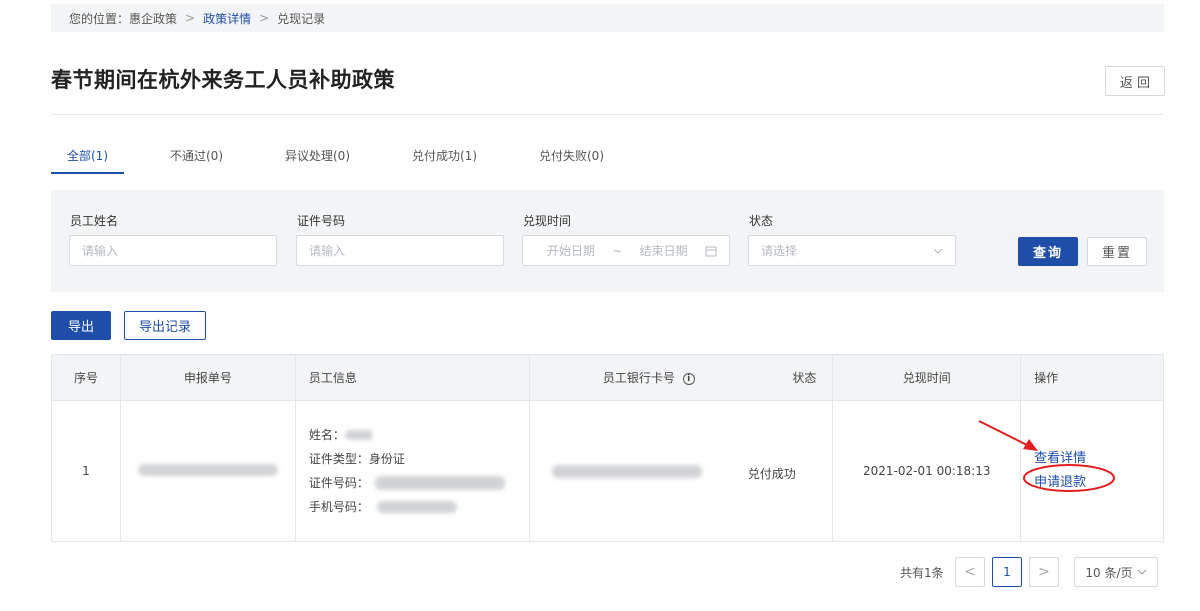 The height and width of the screenshot is (611, 1200). What do you see at coordinates (626, 250) in the screenshot?
I see `redeem-time-range-picker: 开始日期 ~ 结束日期` at bounding box center [626, 250].